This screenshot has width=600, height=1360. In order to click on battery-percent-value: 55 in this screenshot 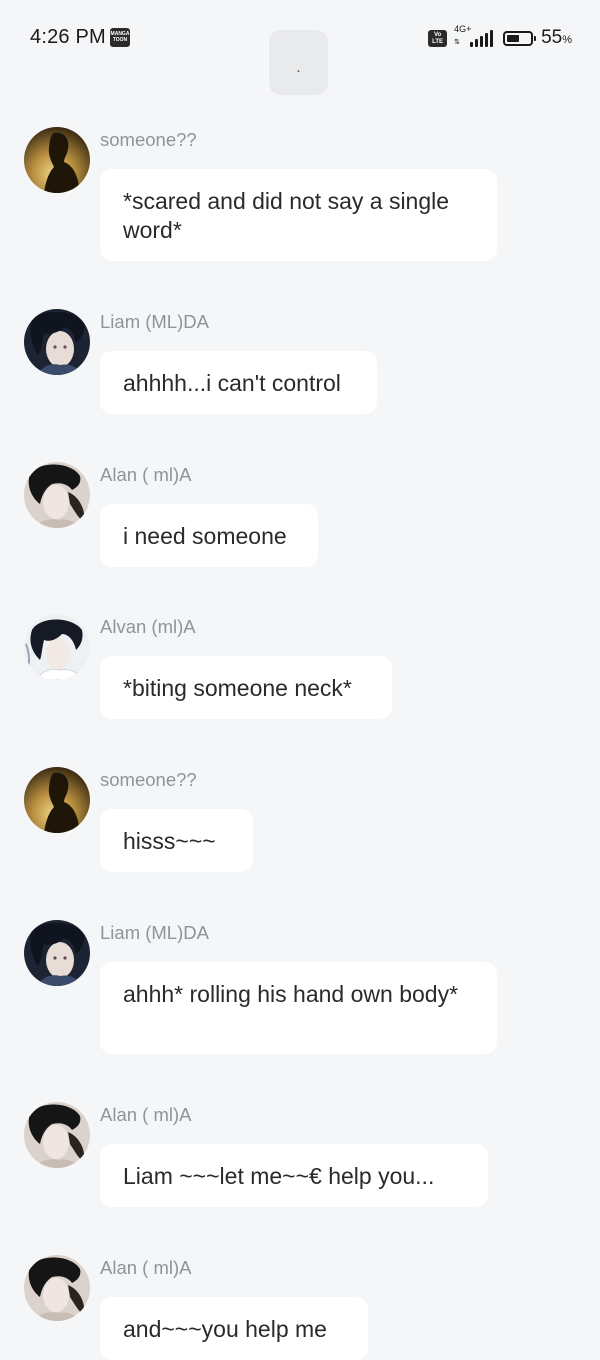, I will do `click(552, 37)`.